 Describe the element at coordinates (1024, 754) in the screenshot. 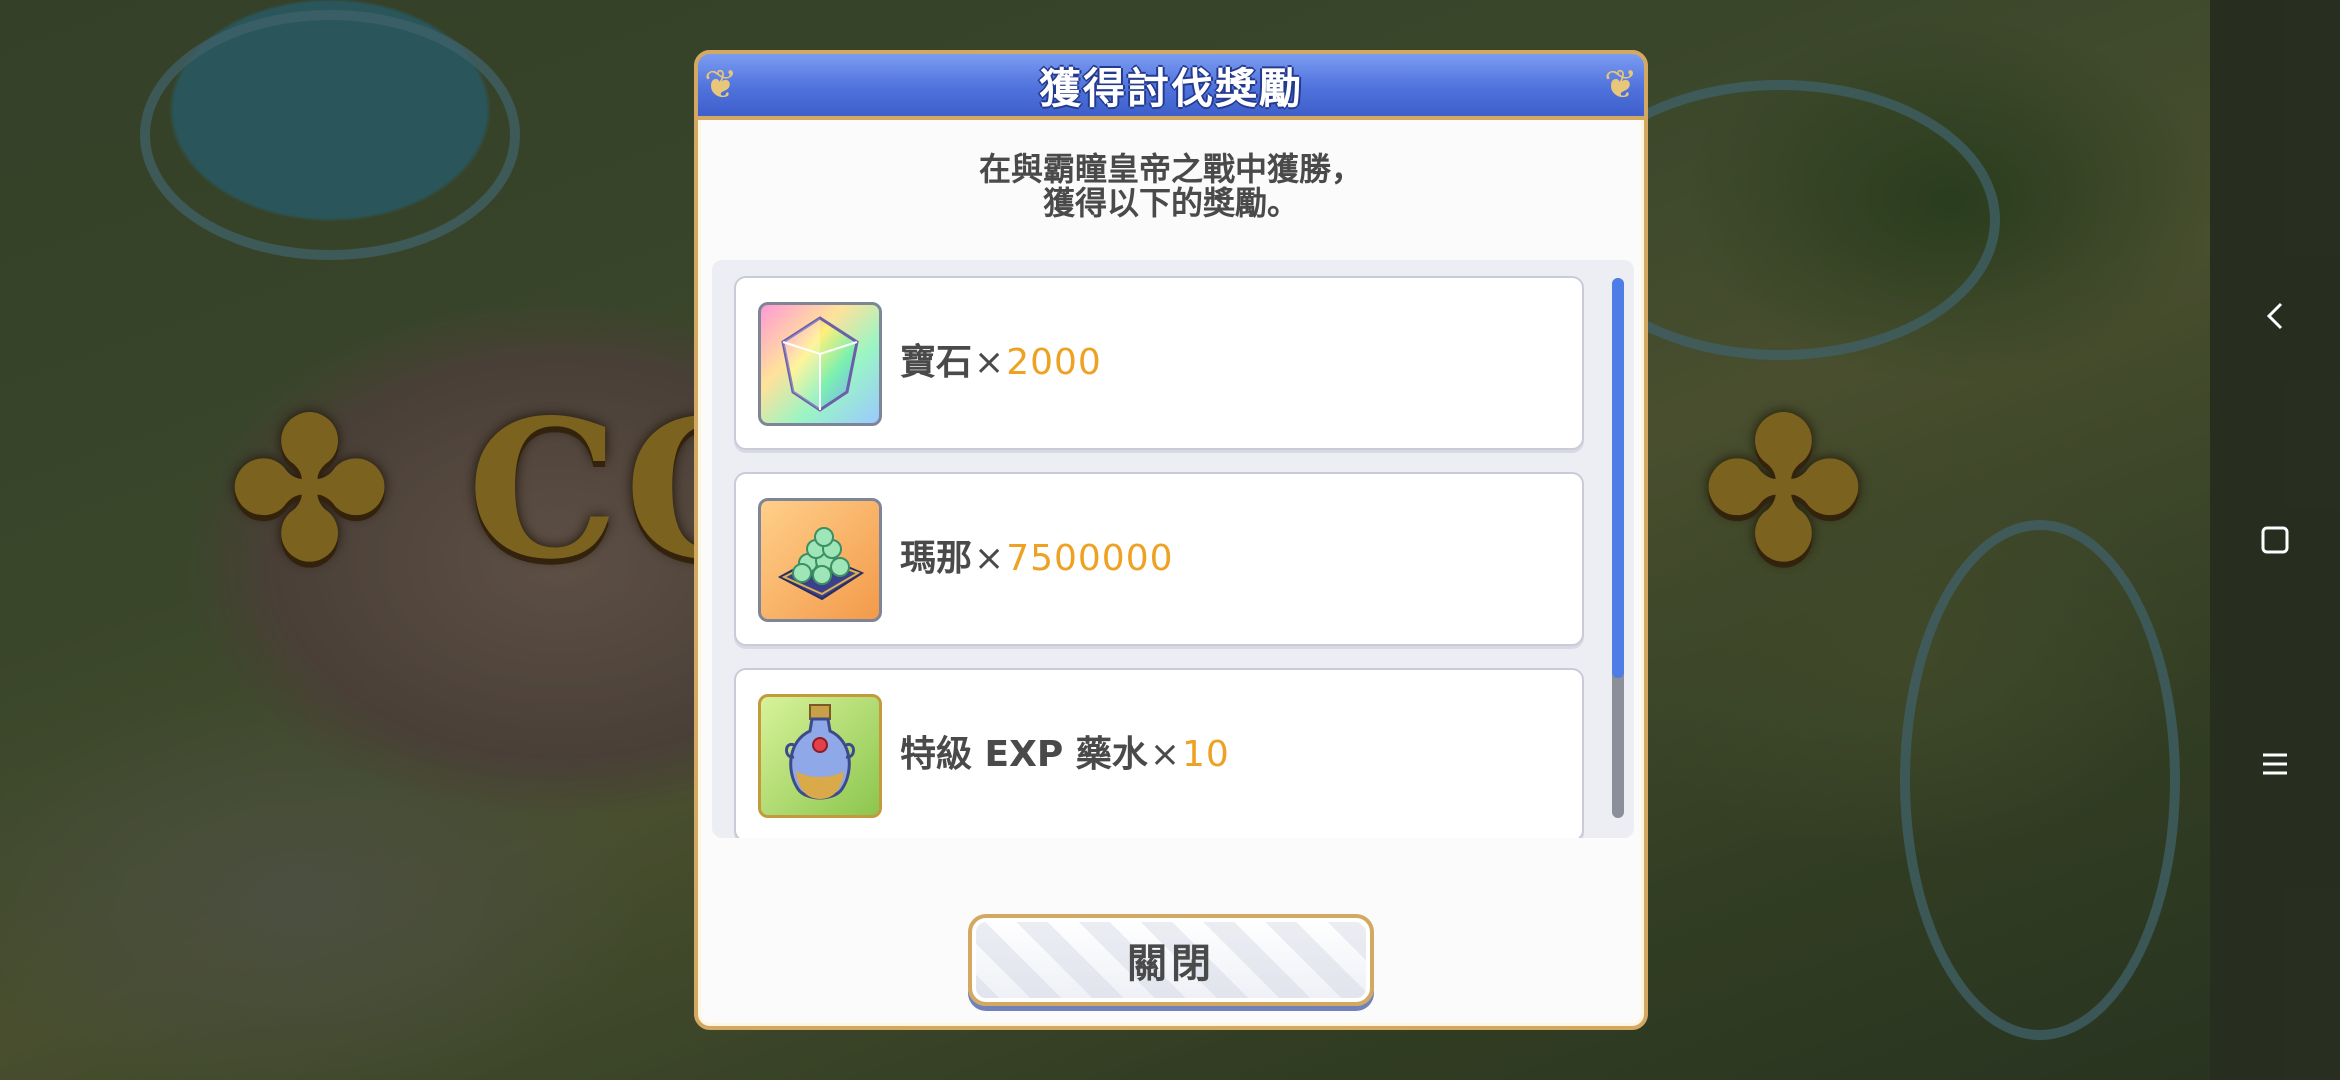

I see `reward-name: 特級 EXP 藥水` at that location.